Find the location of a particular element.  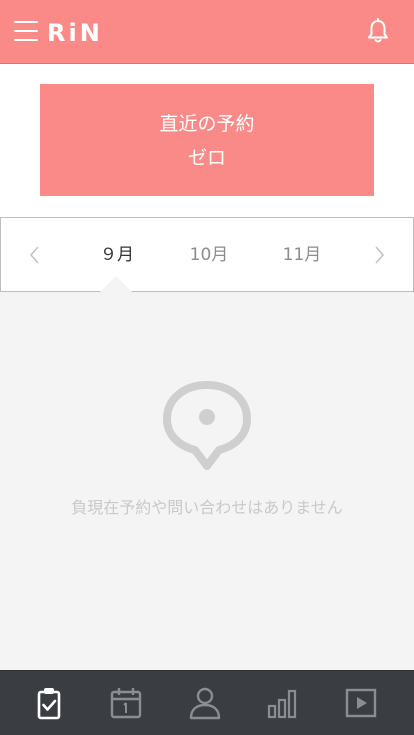

month-tab-october: 10月 is located at coordinates (209, 255).